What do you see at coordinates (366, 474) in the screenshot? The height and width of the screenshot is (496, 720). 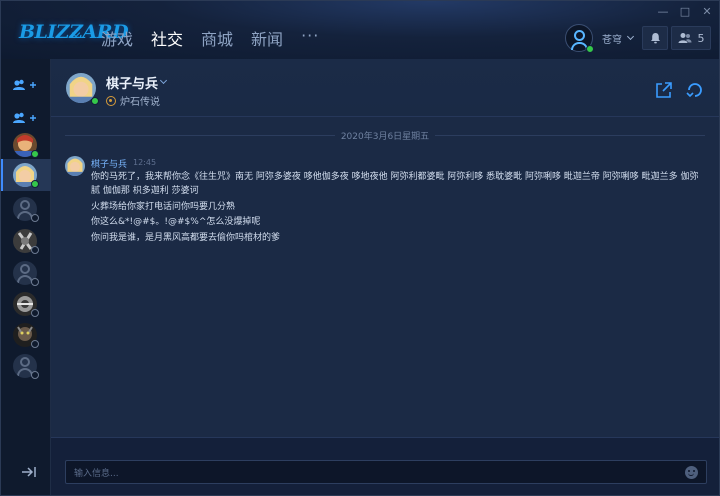 I see `message-input` at bounding box center [366, 474].